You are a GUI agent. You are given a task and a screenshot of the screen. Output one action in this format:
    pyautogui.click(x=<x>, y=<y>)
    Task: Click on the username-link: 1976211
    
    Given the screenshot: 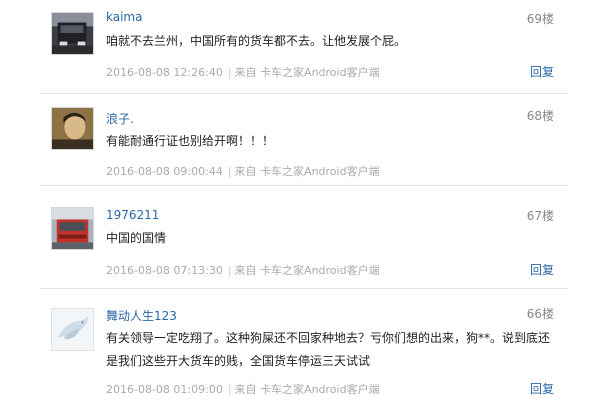 What is the action you would take?
    pyautogui.click(x=132, y=215)
    